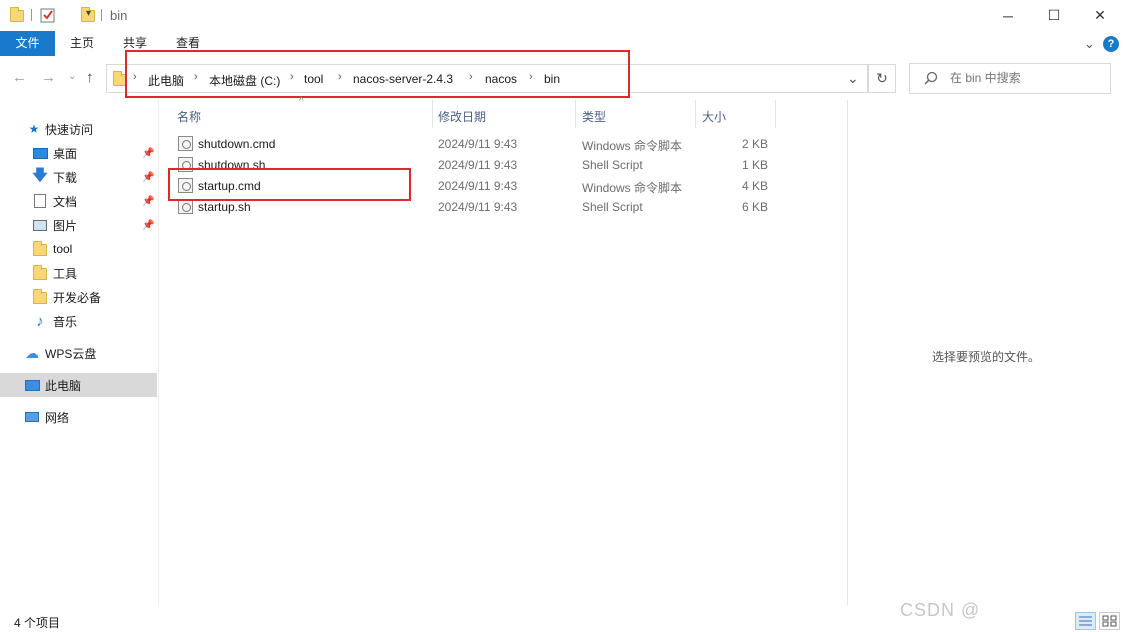 This screenshot has height=632, width=1123. Describe the element at coordinates (403, 79) in the screenshot. I see `breadcrumb-nacos-server: nacos-server-2.4.3` at that location.